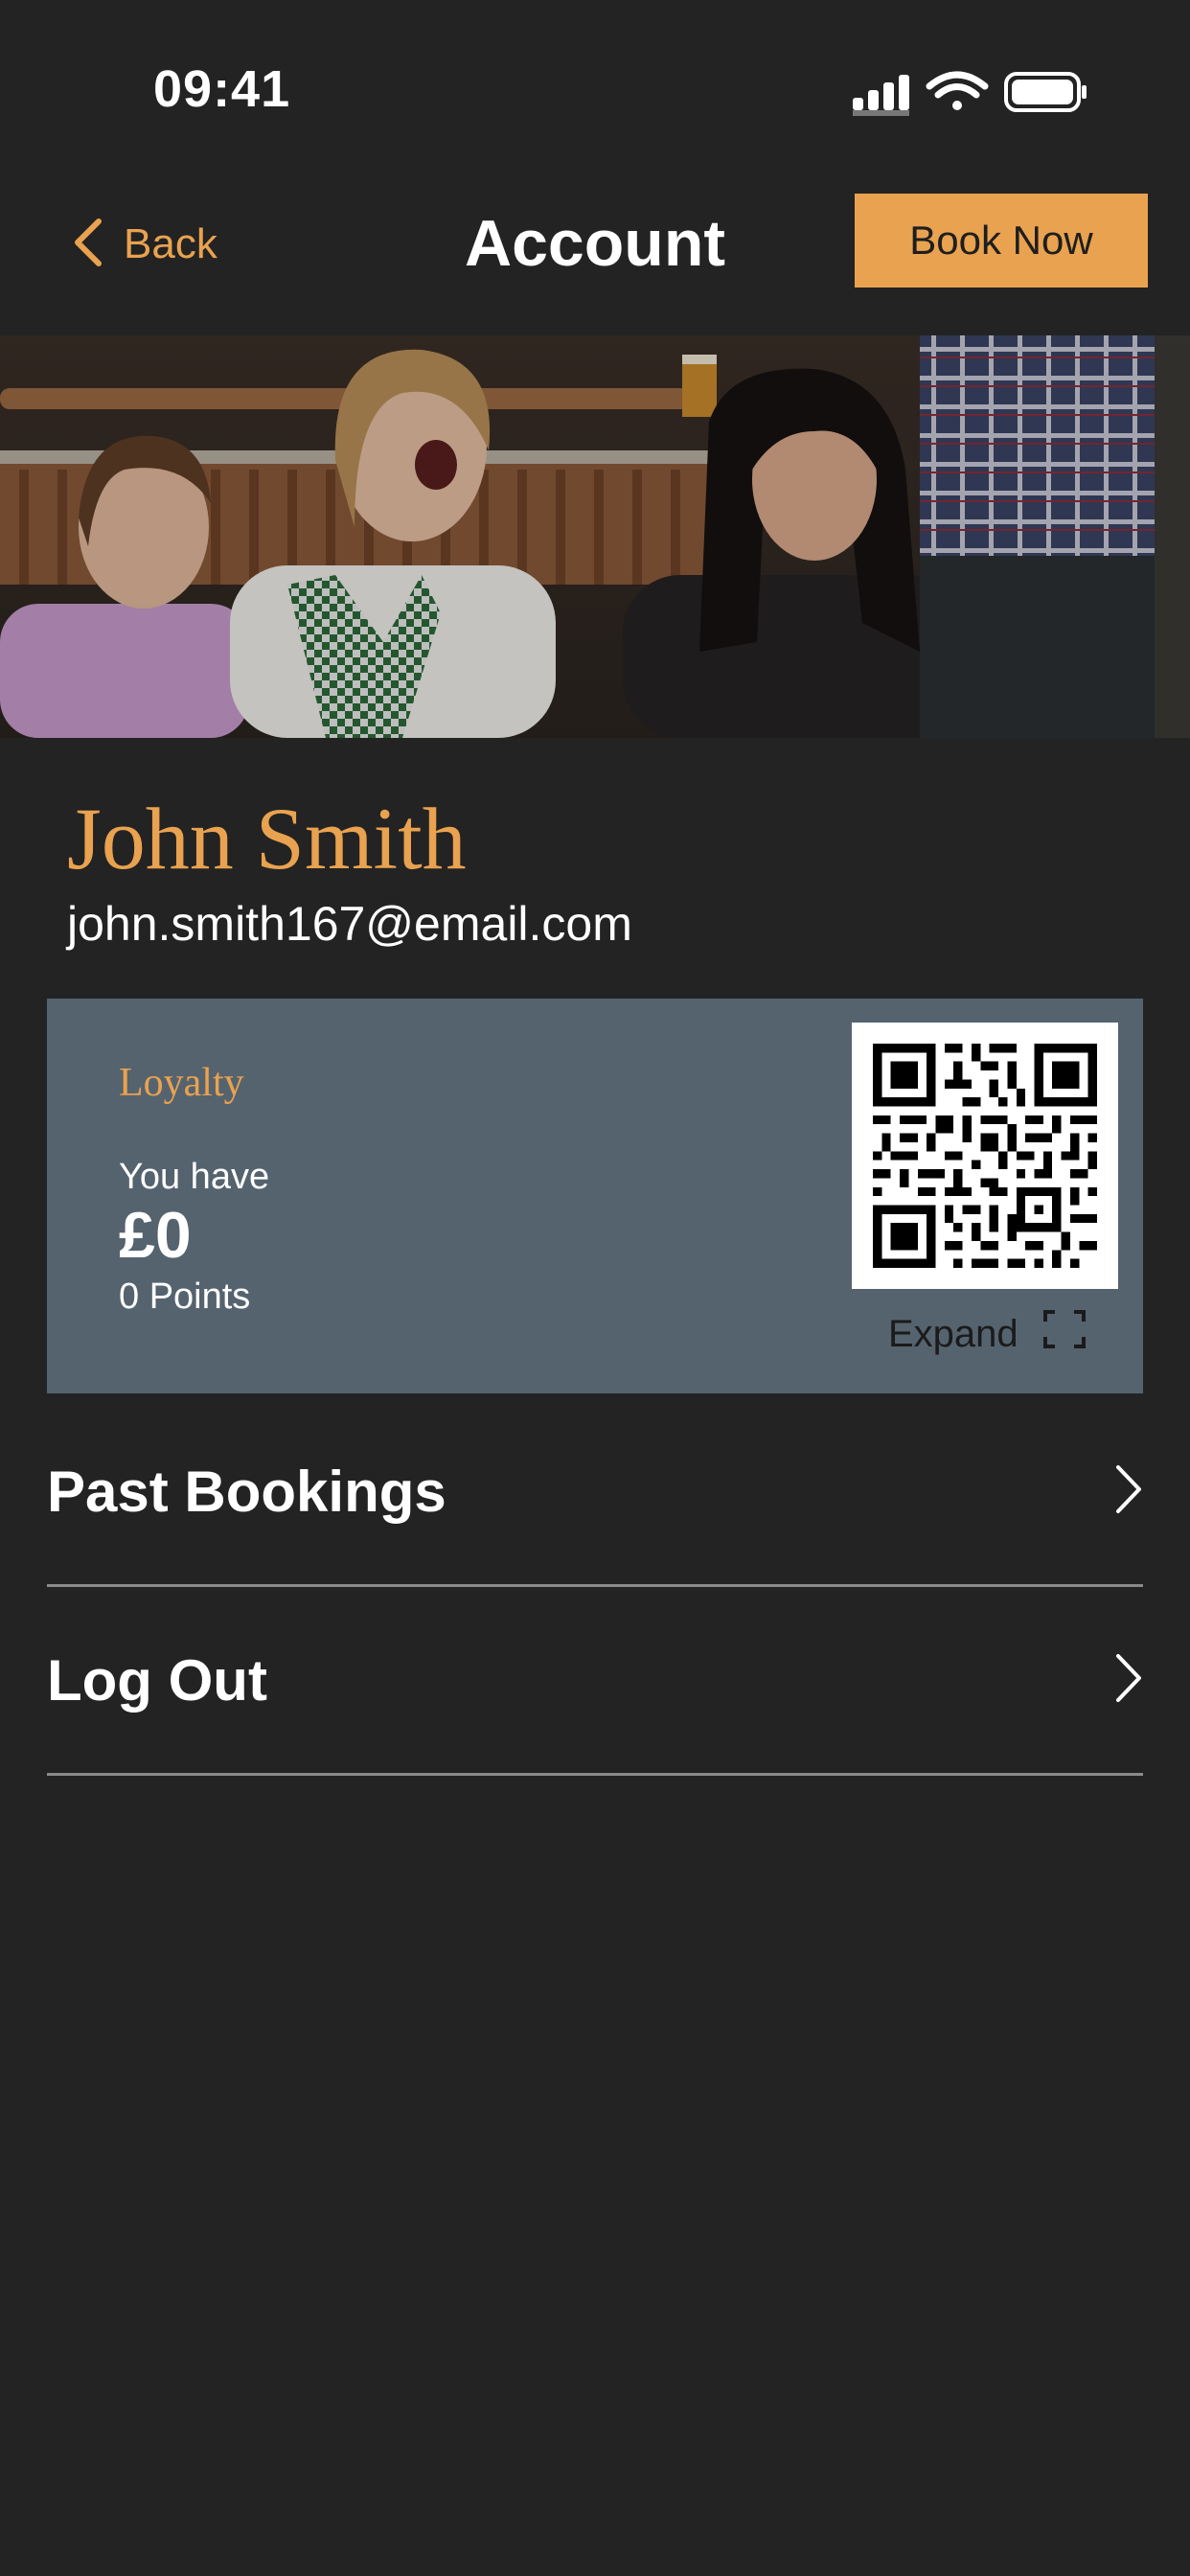 This screenshot has width=1190, height=2576. Describe the element at coordinates (985, 1156) in the screenshot. I see `qr-code` at that location.